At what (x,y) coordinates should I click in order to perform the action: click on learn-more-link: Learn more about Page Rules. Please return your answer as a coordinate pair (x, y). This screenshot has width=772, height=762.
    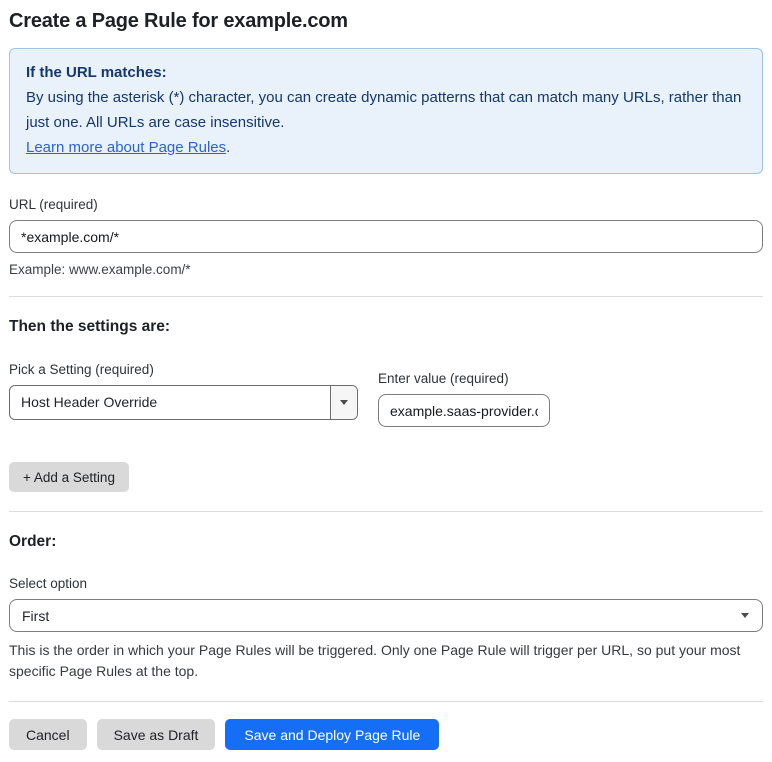
    Looking at the image, I should click on (126, 147).